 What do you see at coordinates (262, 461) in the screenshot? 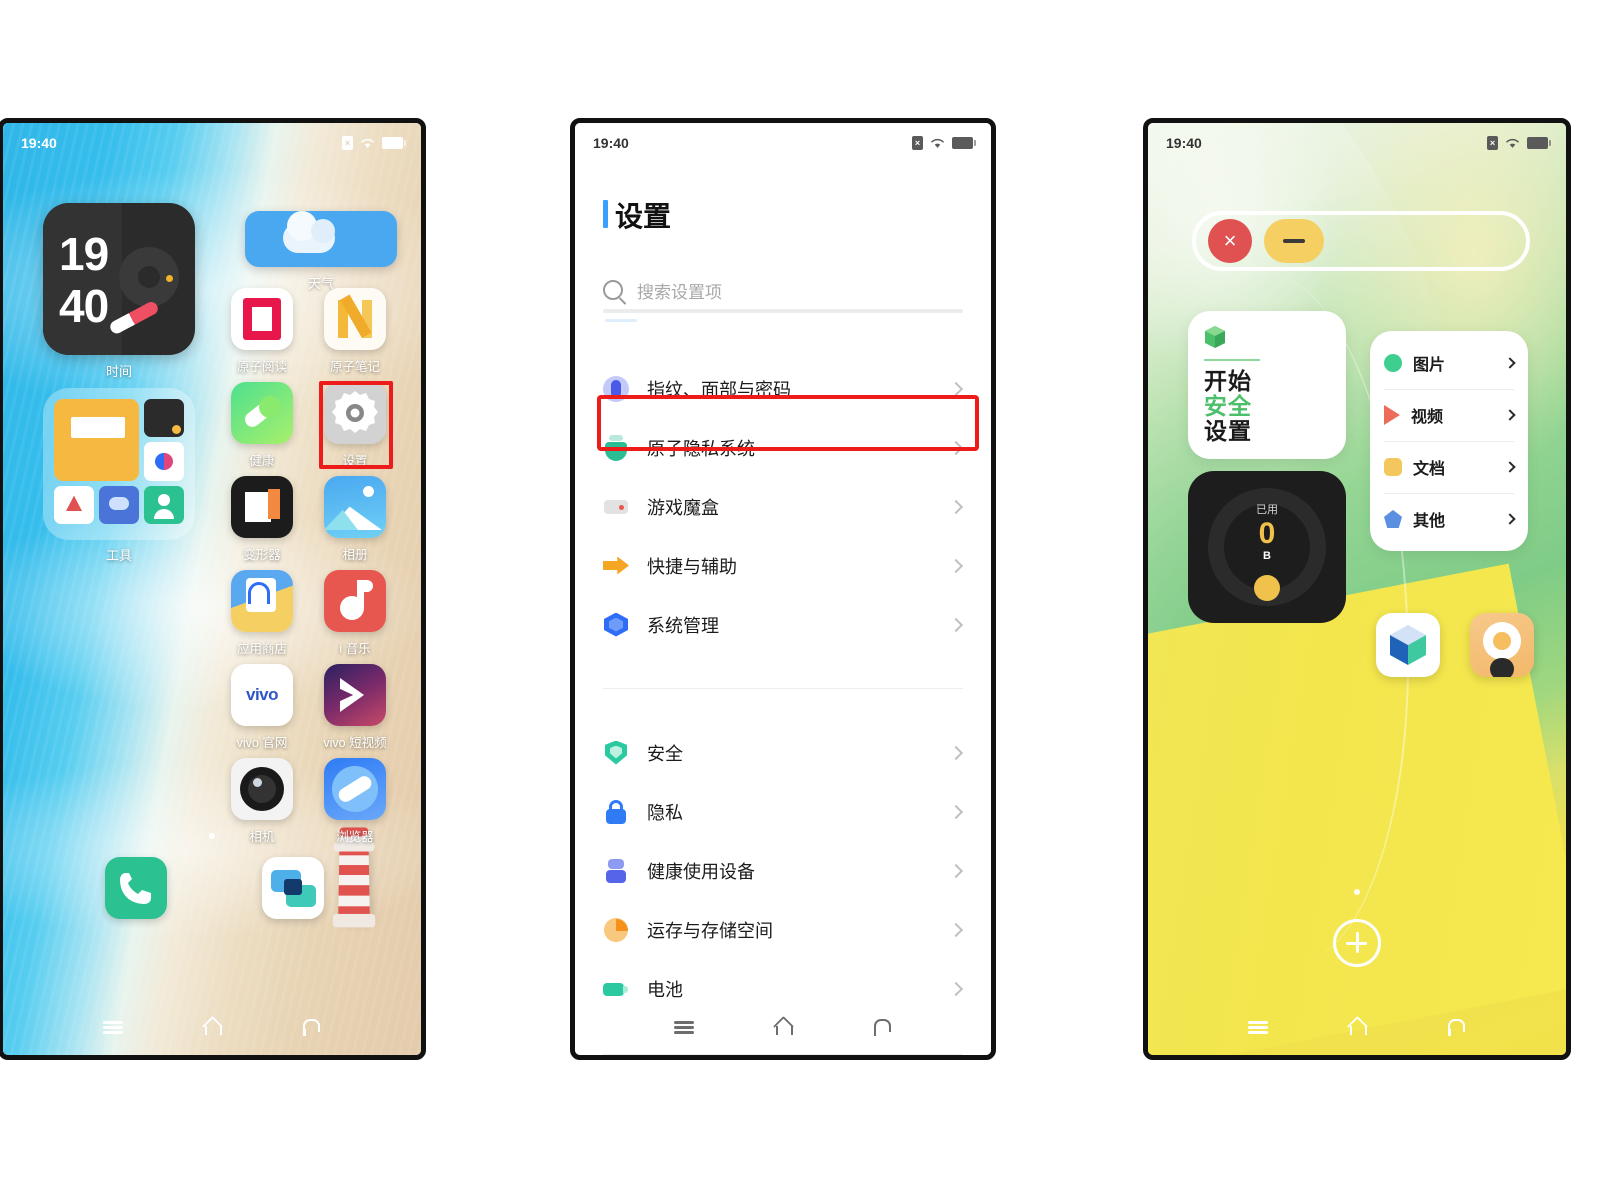
I see `app-label: 健康` at bounding box center [262, 461].